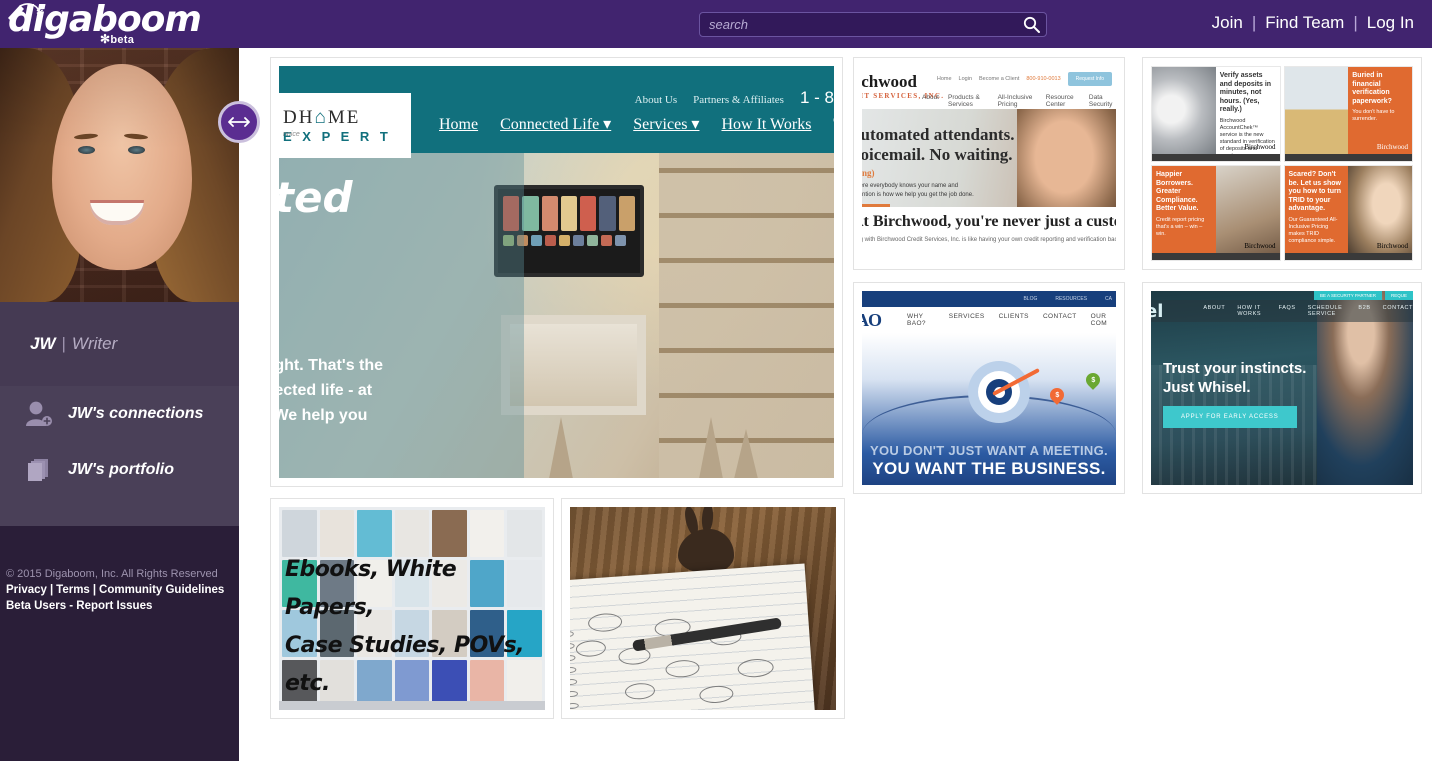 Image resolution: width=1432 pixels, height=761 pixels. Describe the element at coordinates (405, 645) in the screenshot. I see `text-line-2: Case Studies, POVs,` at that location.